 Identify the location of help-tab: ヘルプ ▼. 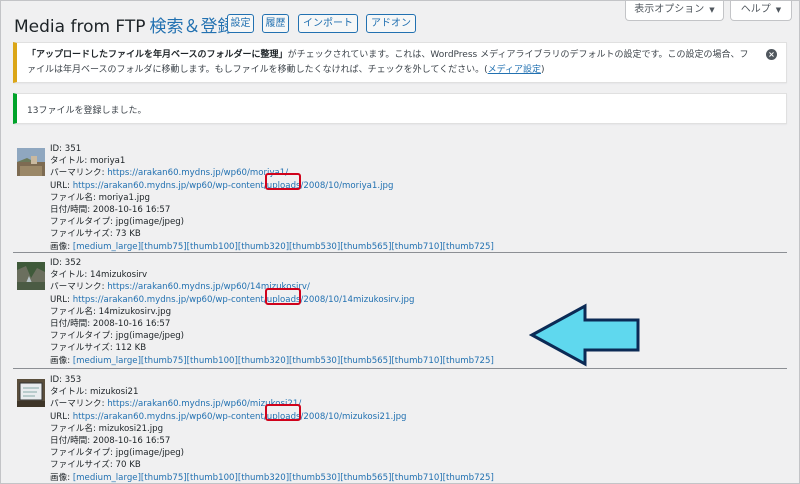
(761, 11).